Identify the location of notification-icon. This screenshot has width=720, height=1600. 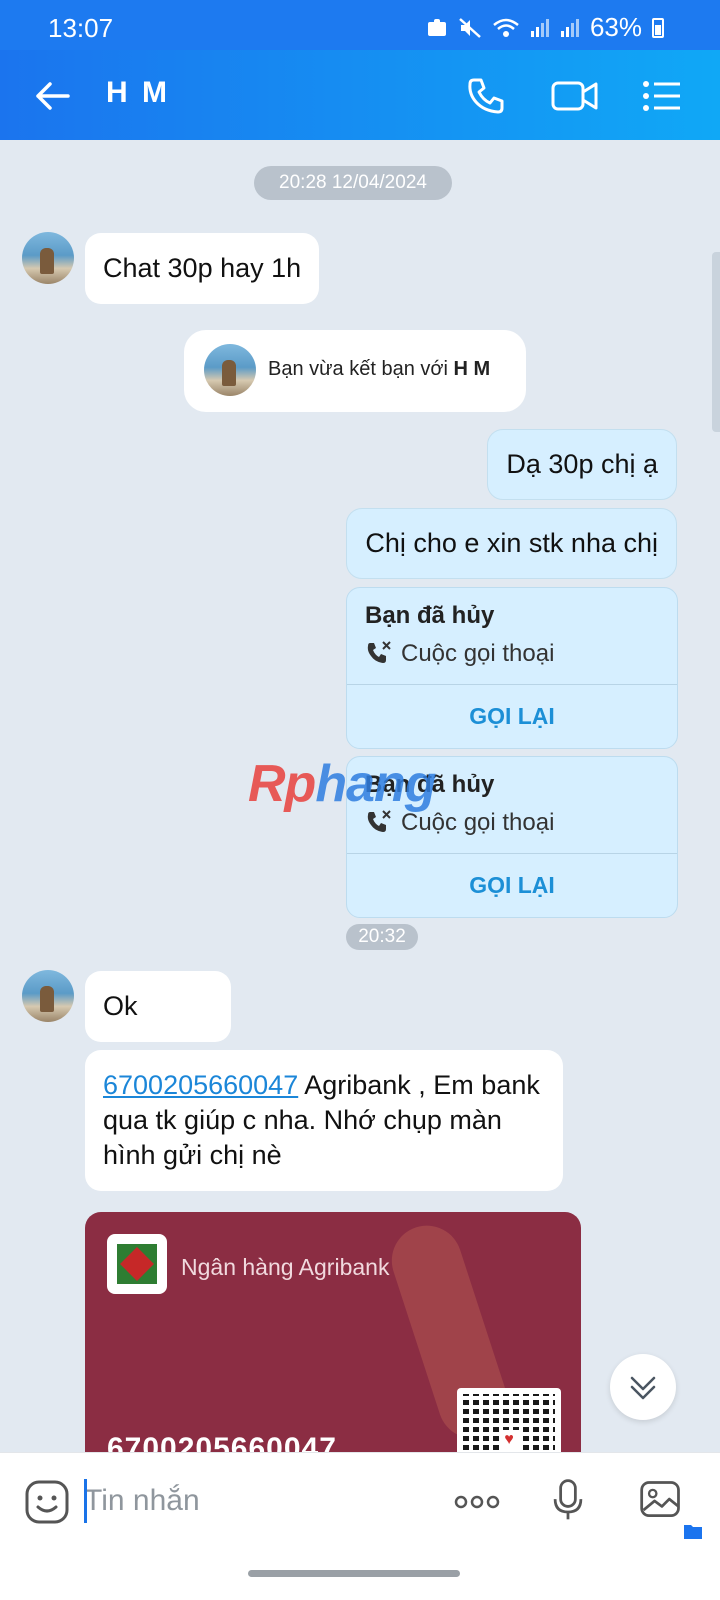
(436, 27).